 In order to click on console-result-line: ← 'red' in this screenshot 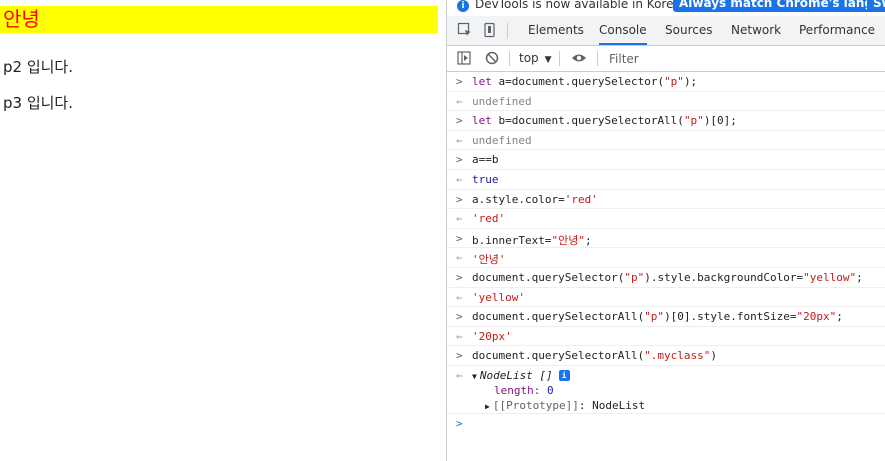, I will do `click(666, 219)`.